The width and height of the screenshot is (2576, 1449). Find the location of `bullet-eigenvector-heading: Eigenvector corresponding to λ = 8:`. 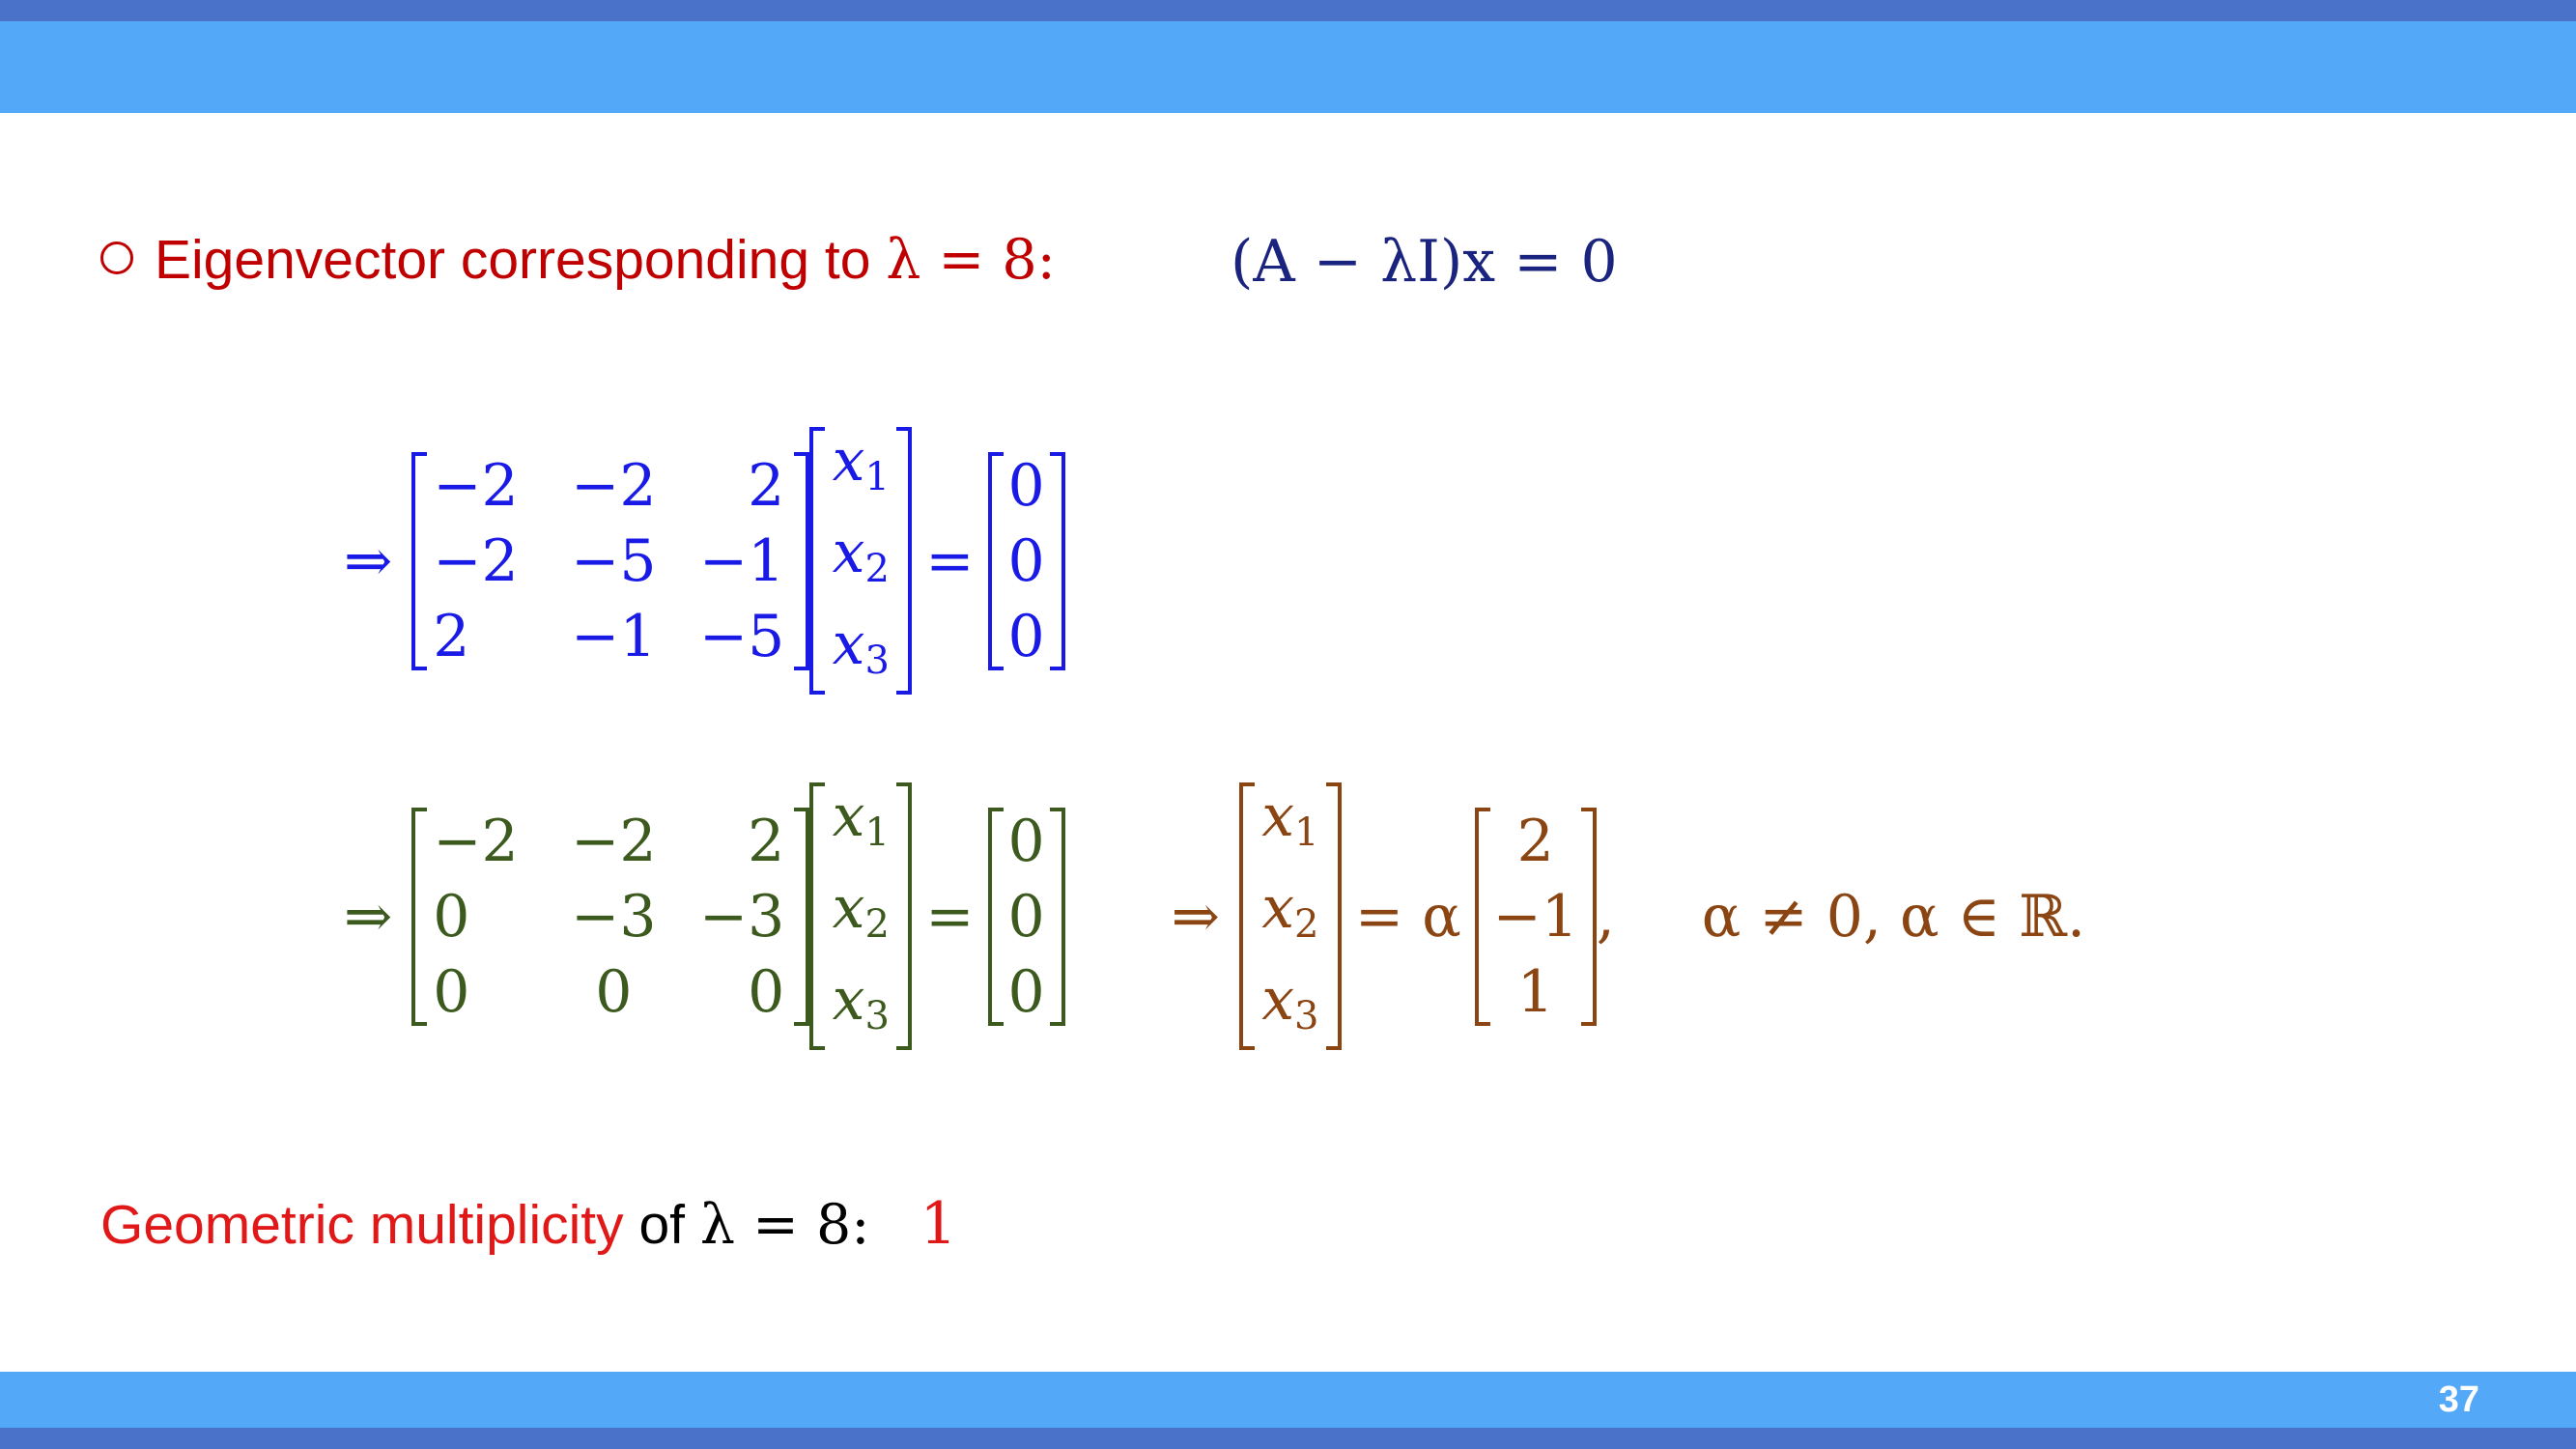

bullet-eigenvector-heading: Eigenvector corresponding to λ = 8: is located at coordinates (578, 260).